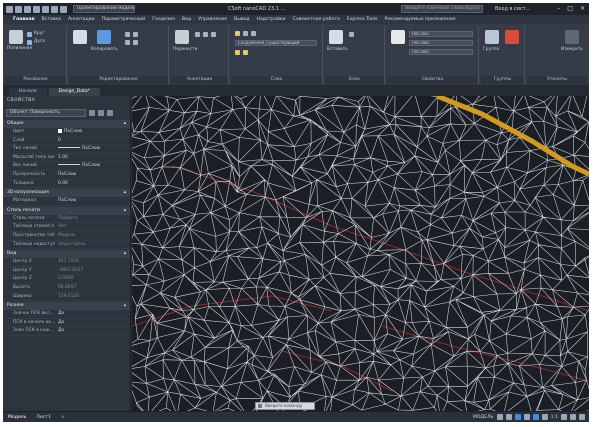 The image size is (594, 427). Describe the element at coordinates (182, 37) in the screenshot. I see `move-icon` at that location.